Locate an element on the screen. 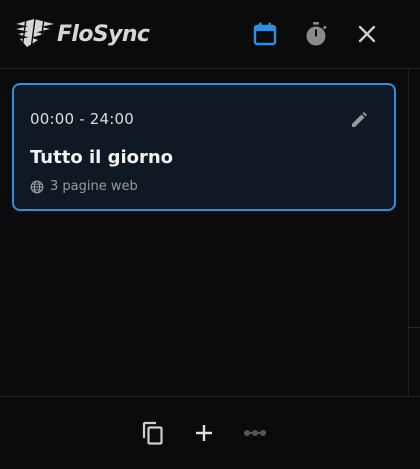 Image resolution: width=420 pixels, height=469 pixels. edit-button is located at coordinates (359, 120).